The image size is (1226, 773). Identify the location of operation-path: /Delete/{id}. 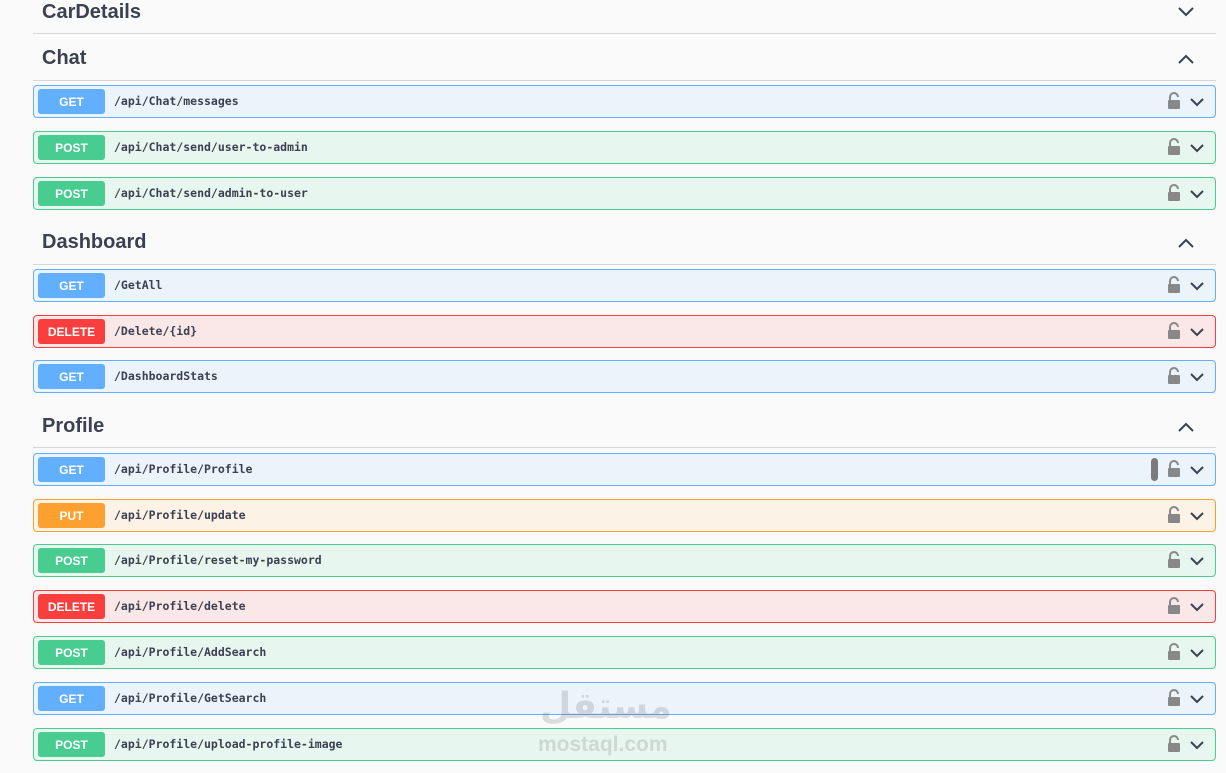
(156, 331).